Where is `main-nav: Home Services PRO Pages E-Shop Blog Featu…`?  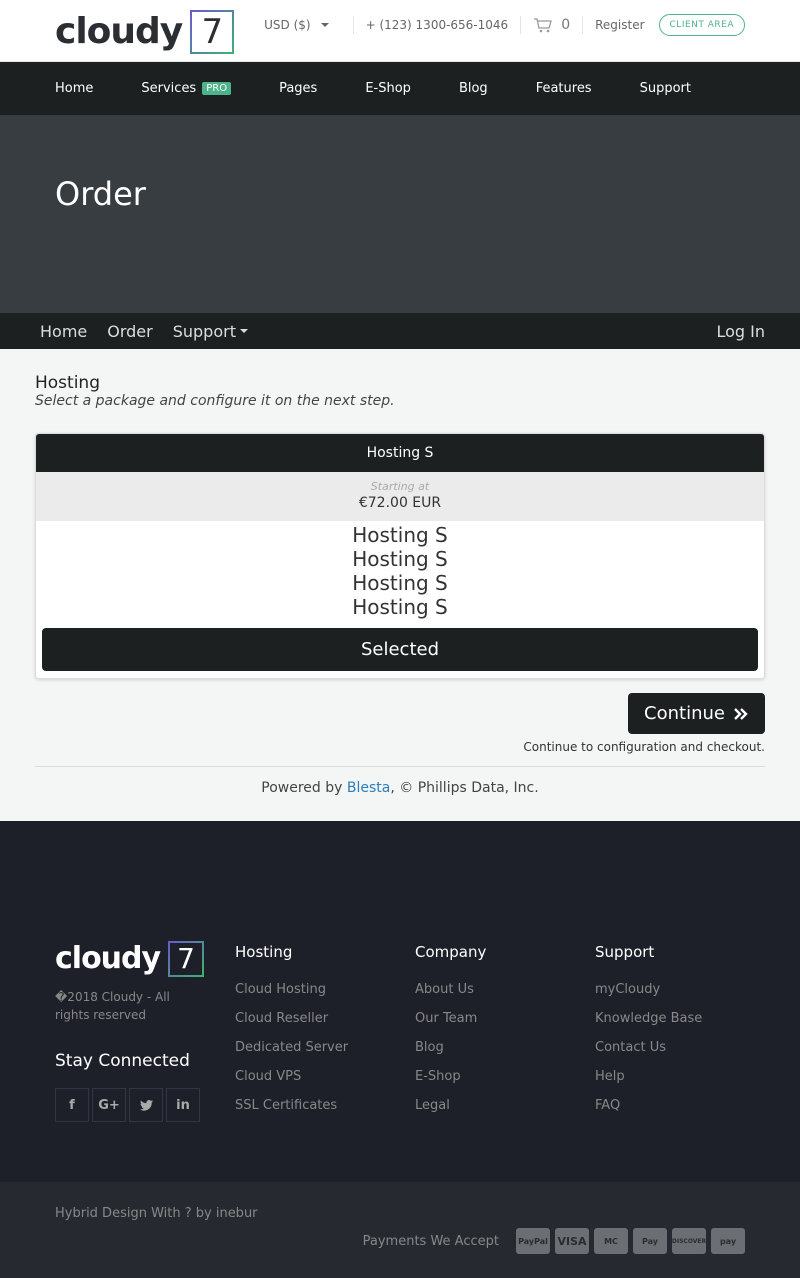 main-nav: Home Services PRO Pages E-Shop Blog Featu… is located at coordinates (400, 88).